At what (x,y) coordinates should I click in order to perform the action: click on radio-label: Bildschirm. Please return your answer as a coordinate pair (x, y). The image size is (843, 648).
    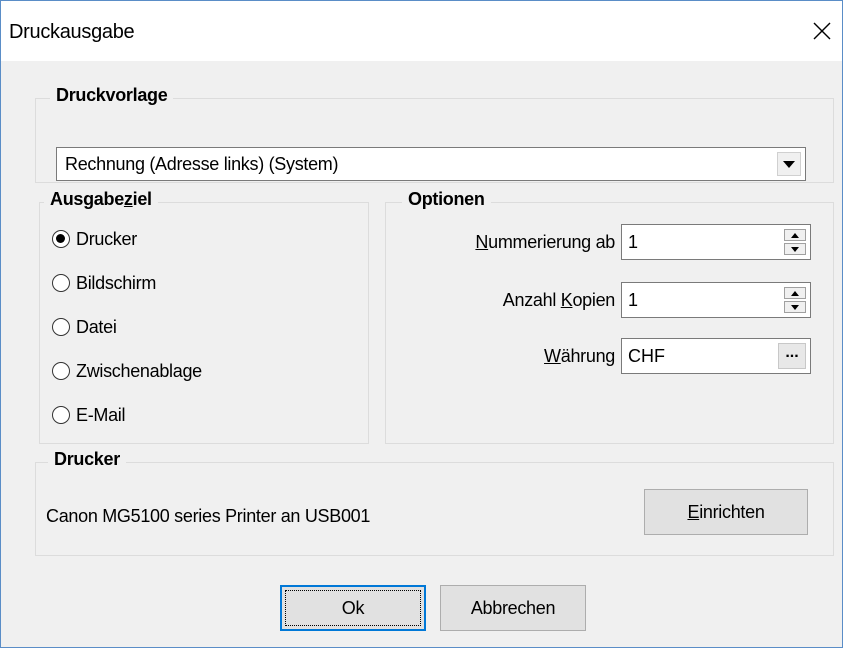
    Looking at the image, I should click on (116, 282).